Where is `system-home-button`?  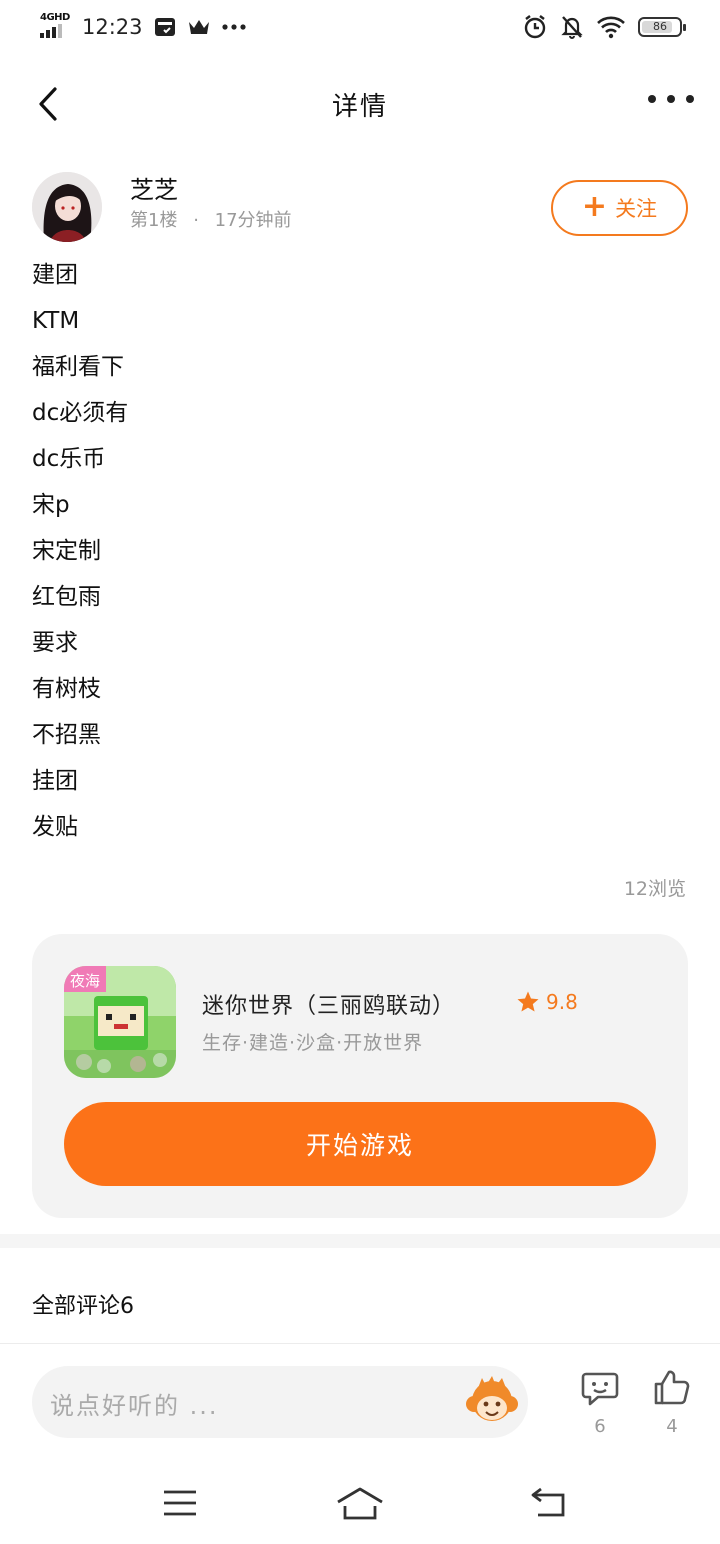 system-home-button is located at coordinates (360, 1503).